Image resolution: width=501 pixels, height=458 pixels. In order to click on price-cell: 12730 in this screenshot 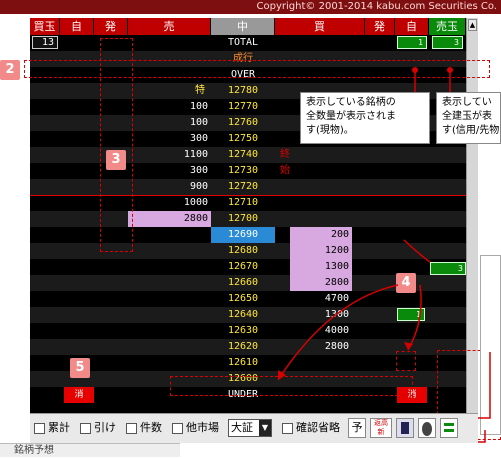, I will do `click(243, 170)`.